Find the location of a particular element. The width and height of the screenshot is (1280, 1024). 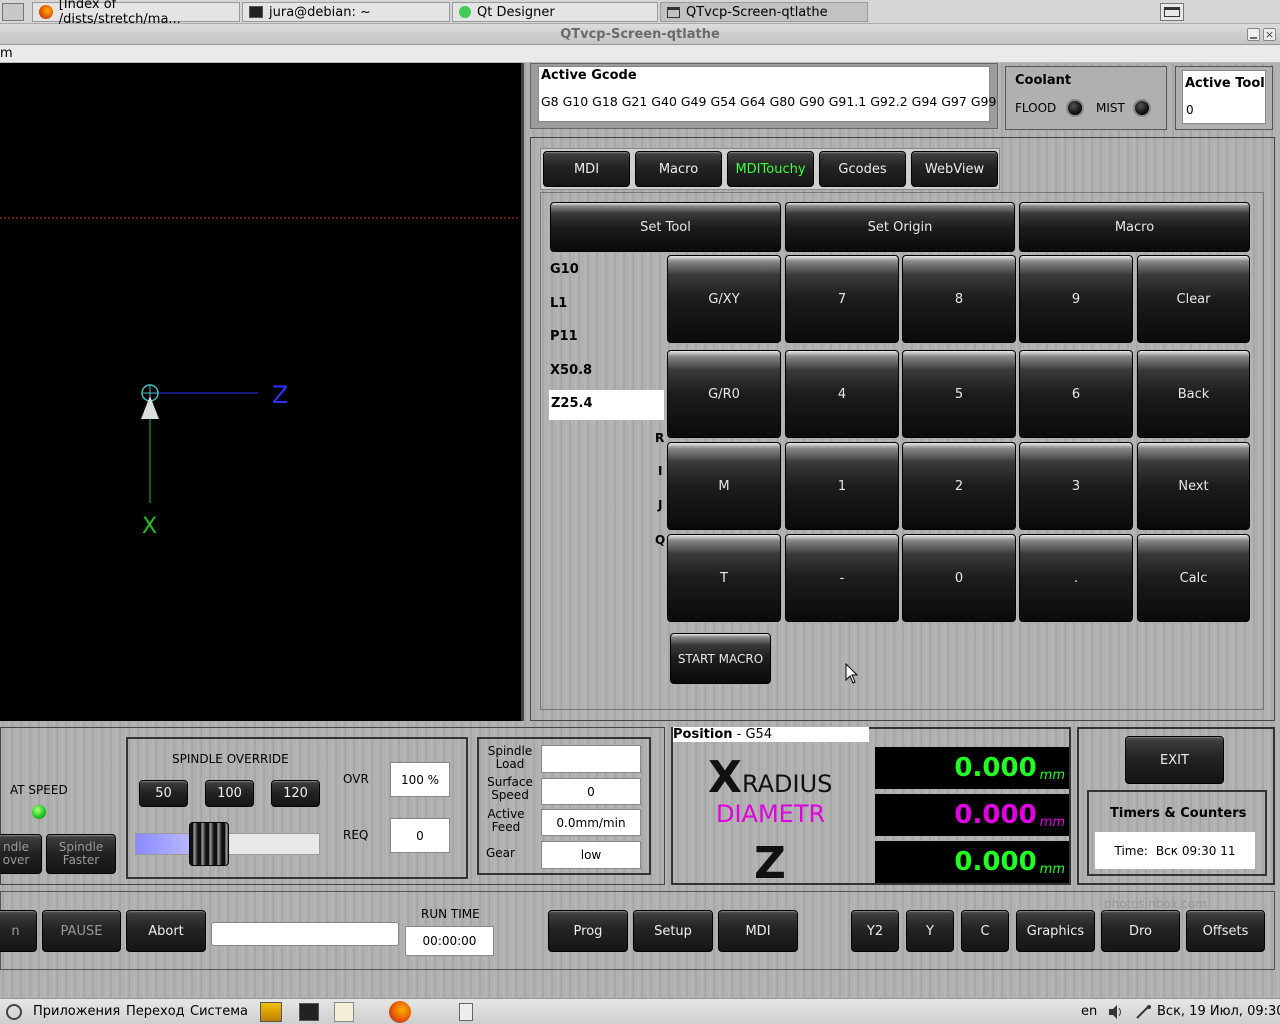

ovr-value: 100 % is located at coordinates (420, 779).